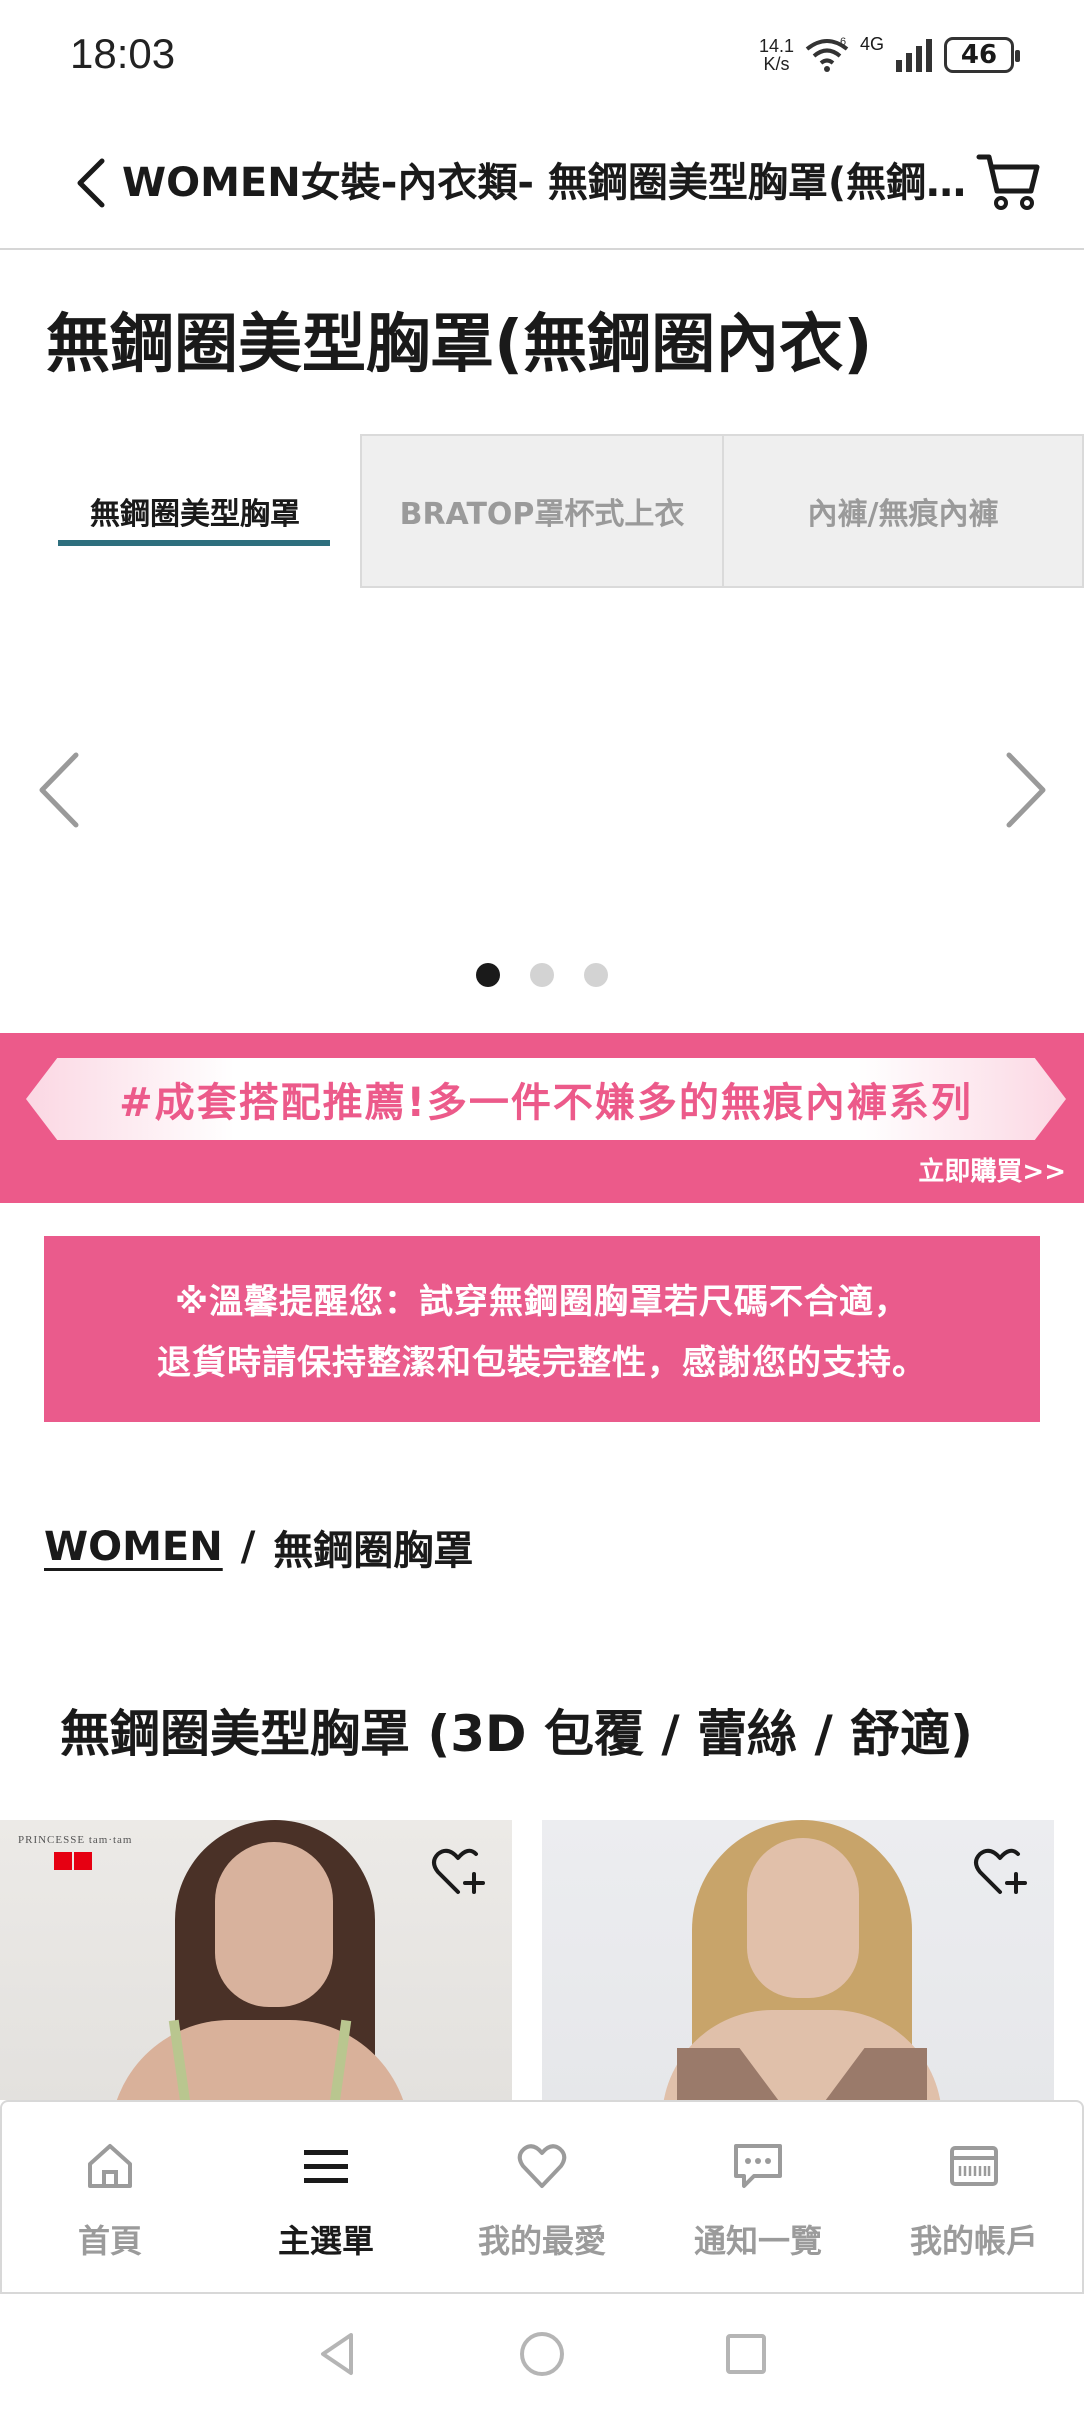  Describe the element at coordinates (60, 790) in the screenshot. I see `chevron-left-icon` at that location.